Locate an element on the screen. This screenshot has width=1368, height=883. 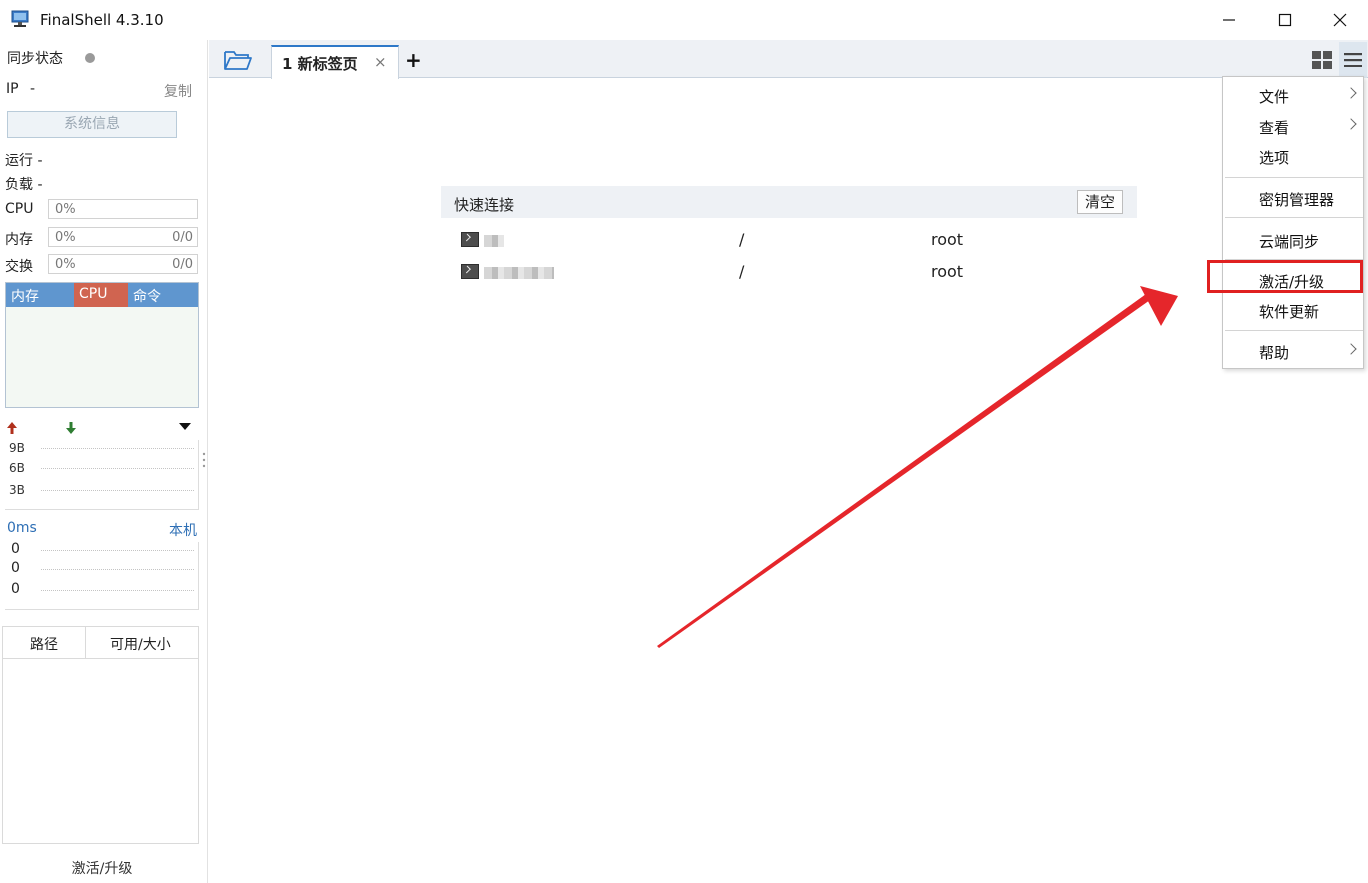
tab-close-icon: × is located at coordinates (380, 62).